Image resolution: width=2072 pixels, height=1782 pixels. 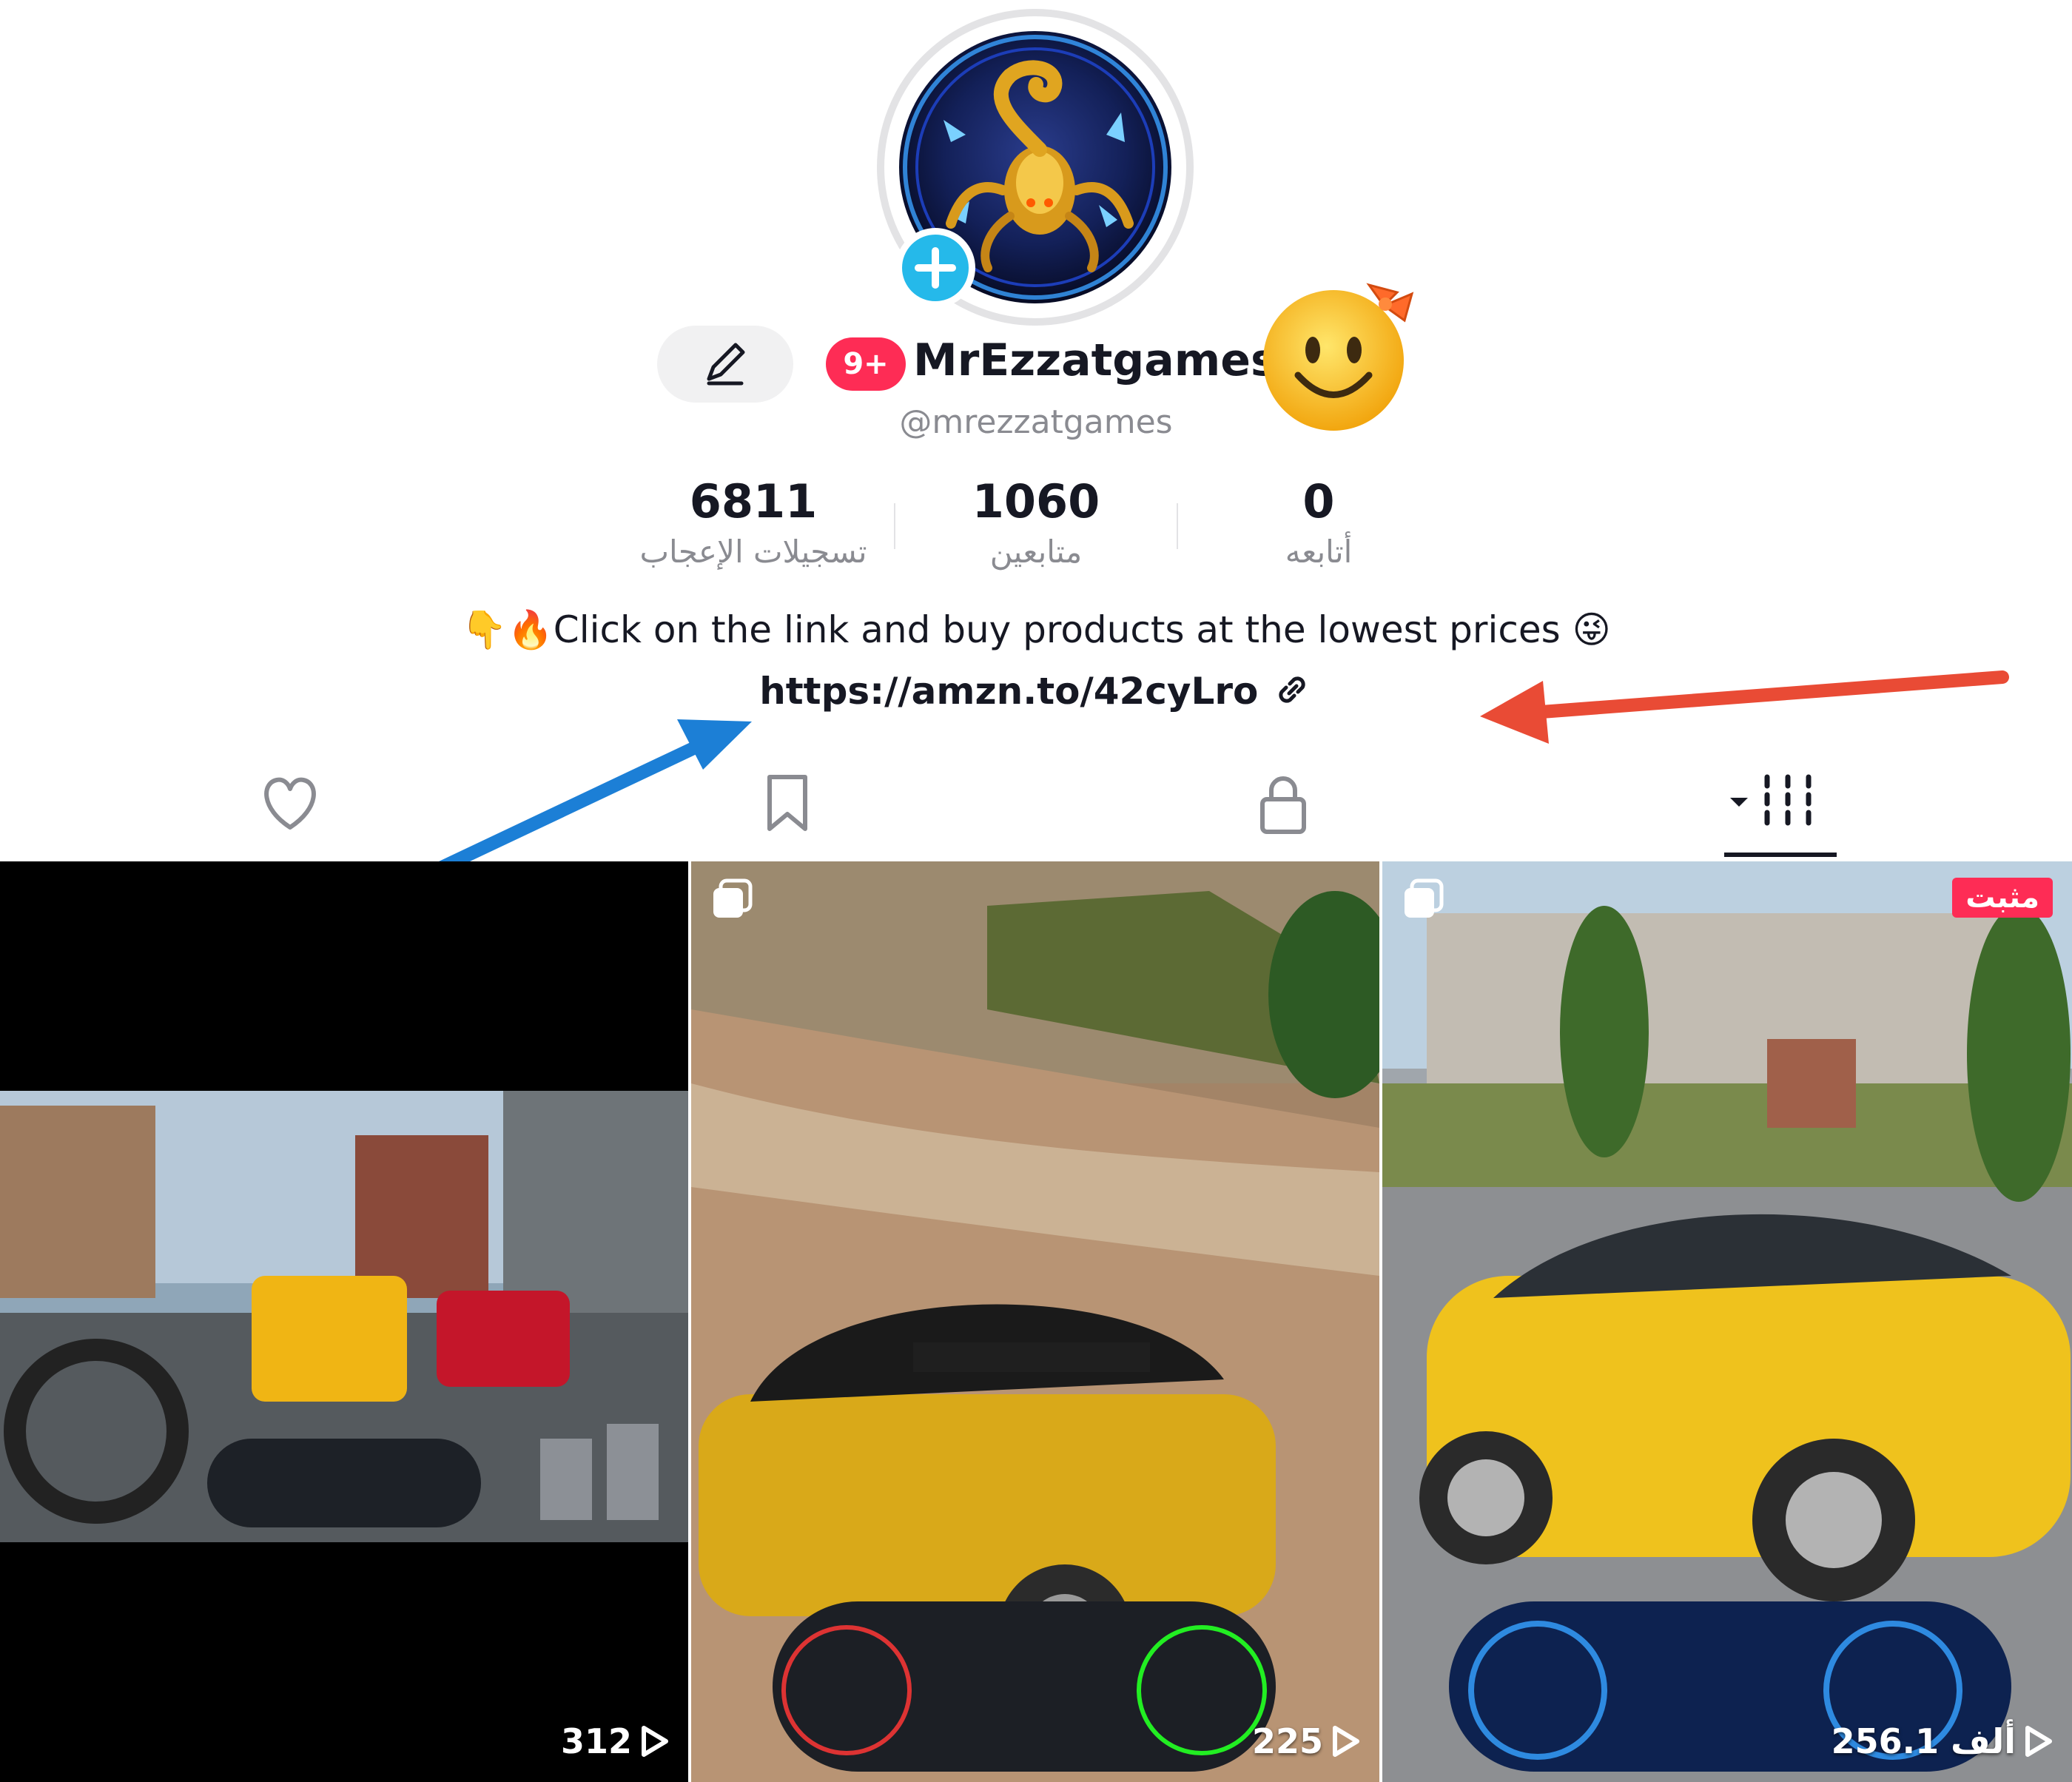 I want to click on red-arrow, so click(x=1744, y=707).